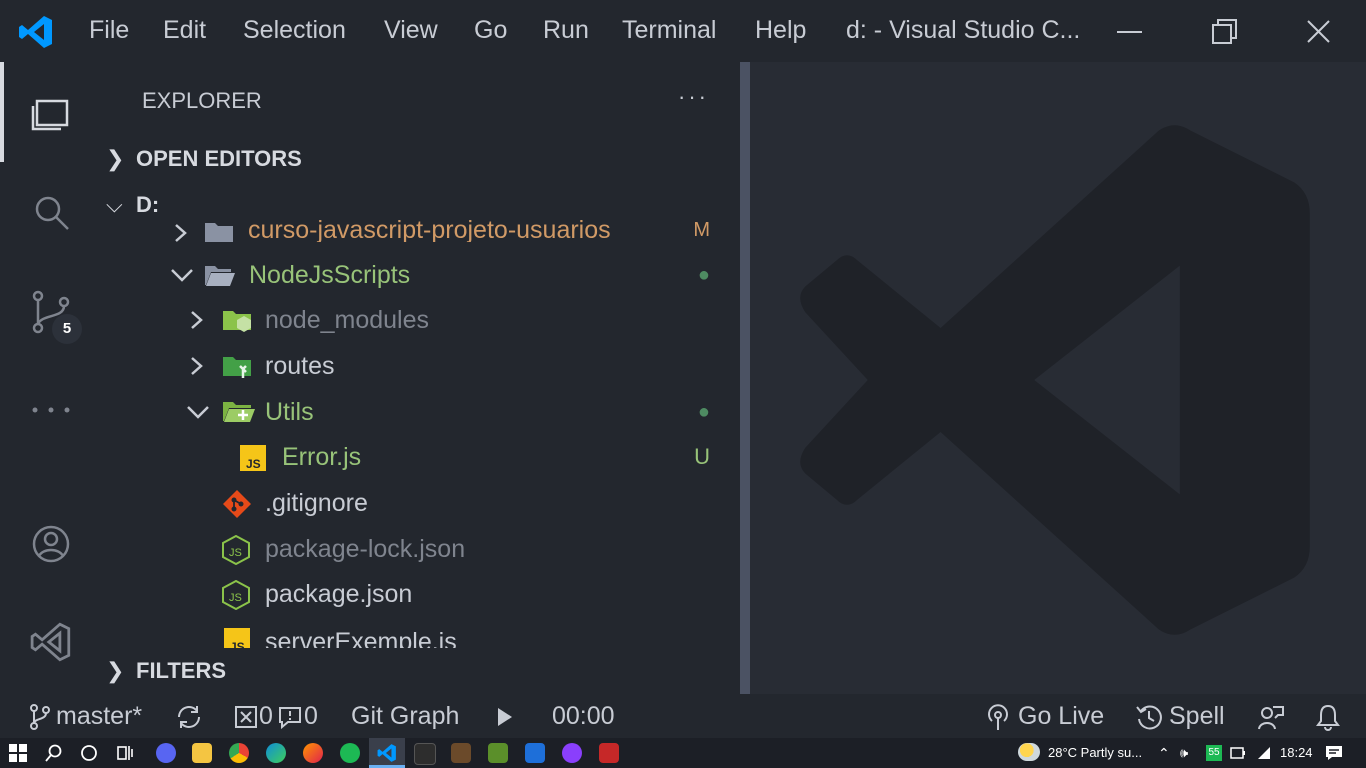  What do you see at coordinates (202, 753) in the screenshot?
I see `file-explorer-icon` at bounding box center [202, 753].